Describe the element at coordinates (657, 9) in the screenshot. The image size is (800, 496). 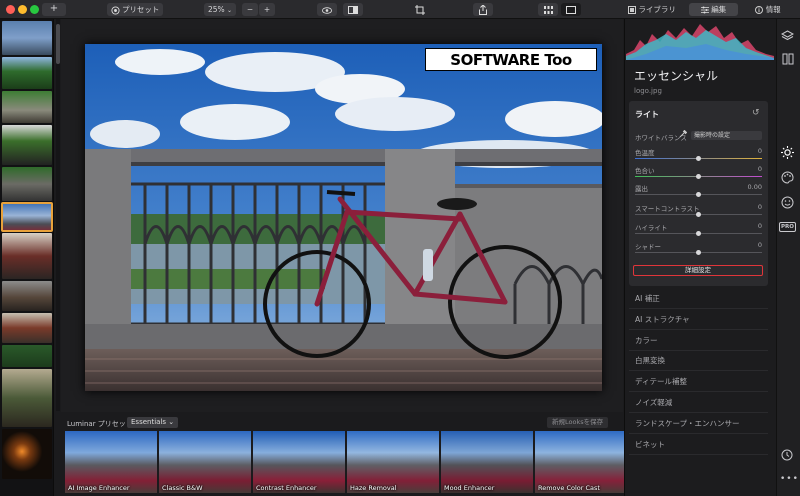
I see `tab-library-label: ライブラリ` at that location.